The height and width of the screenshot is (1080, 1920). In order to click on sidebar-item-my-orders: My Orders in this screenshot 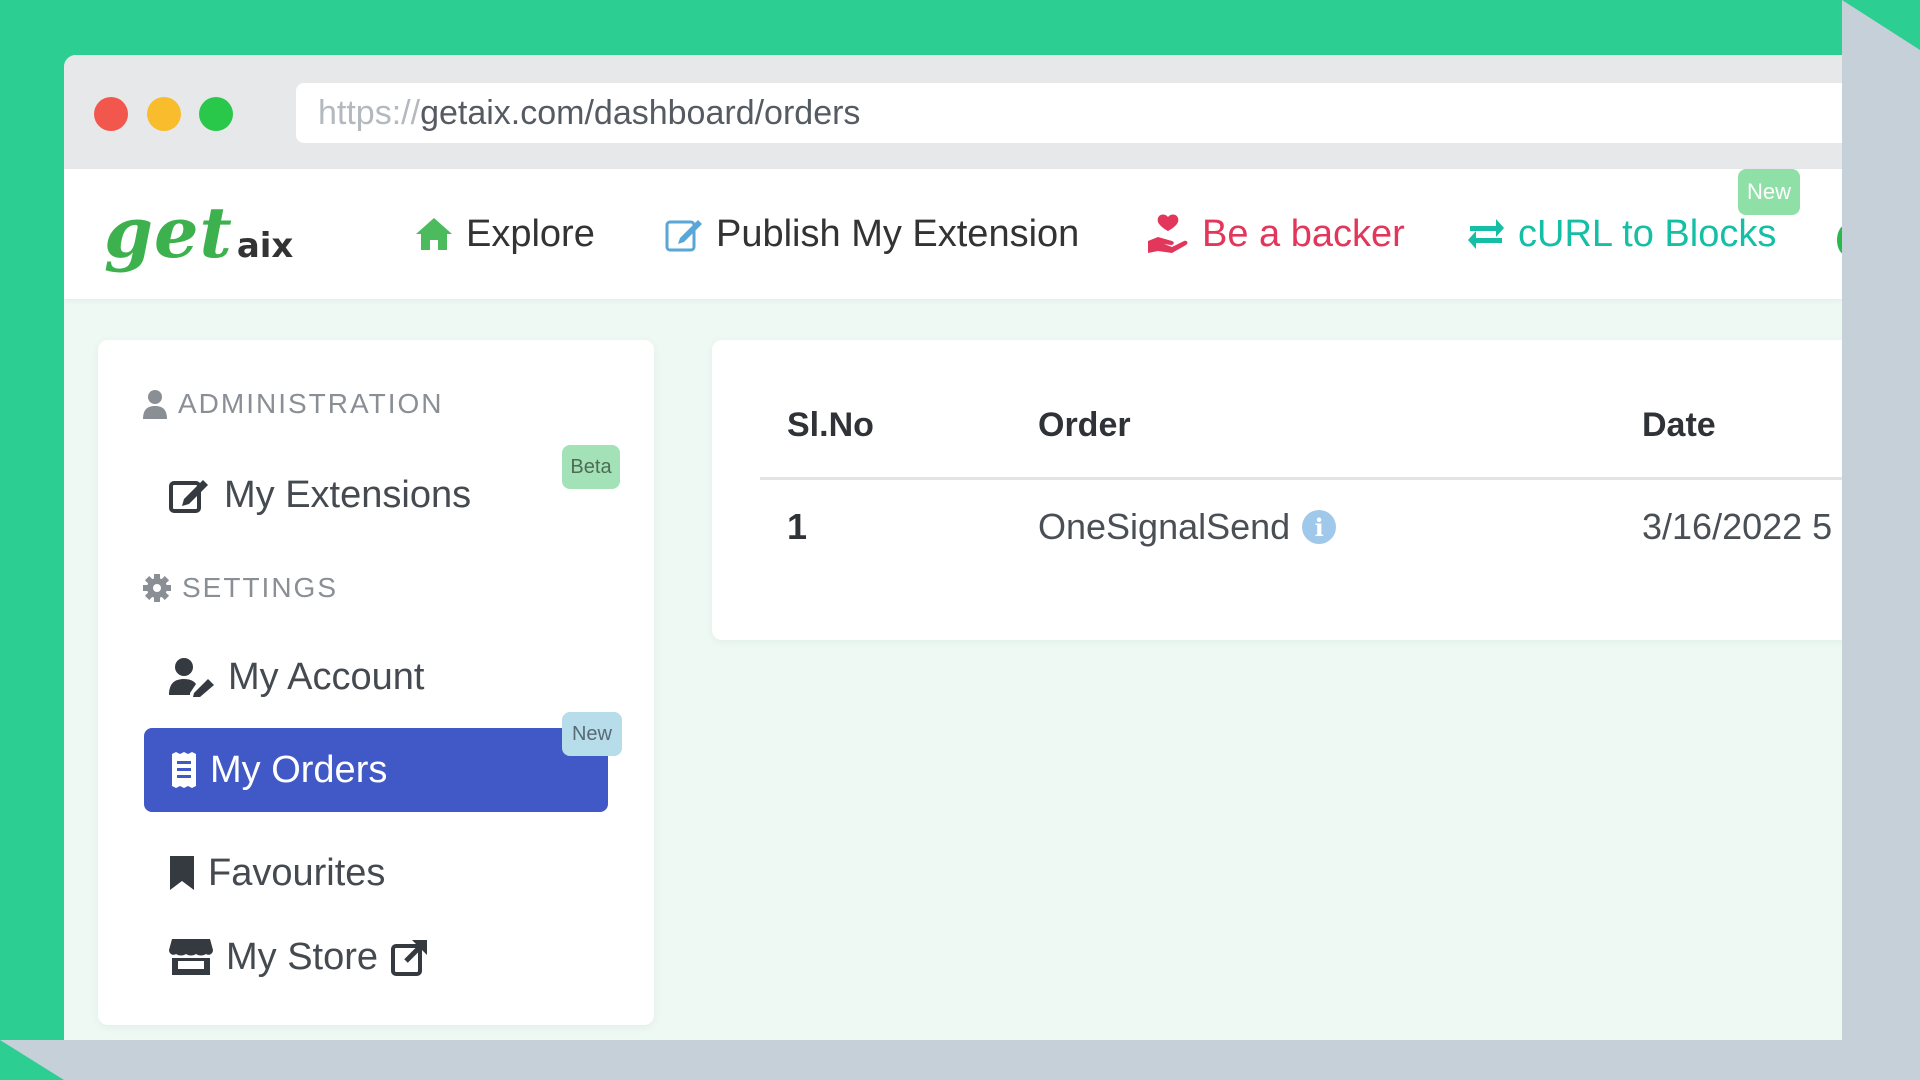, I will do `click(376, 770)`.